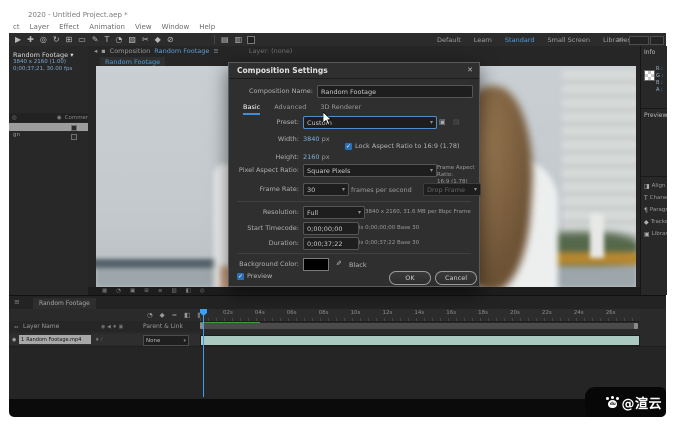  Describe the element at coordinates (160, 291) in the screenshot. I see `viewer-control-icon: ≡` at that location.